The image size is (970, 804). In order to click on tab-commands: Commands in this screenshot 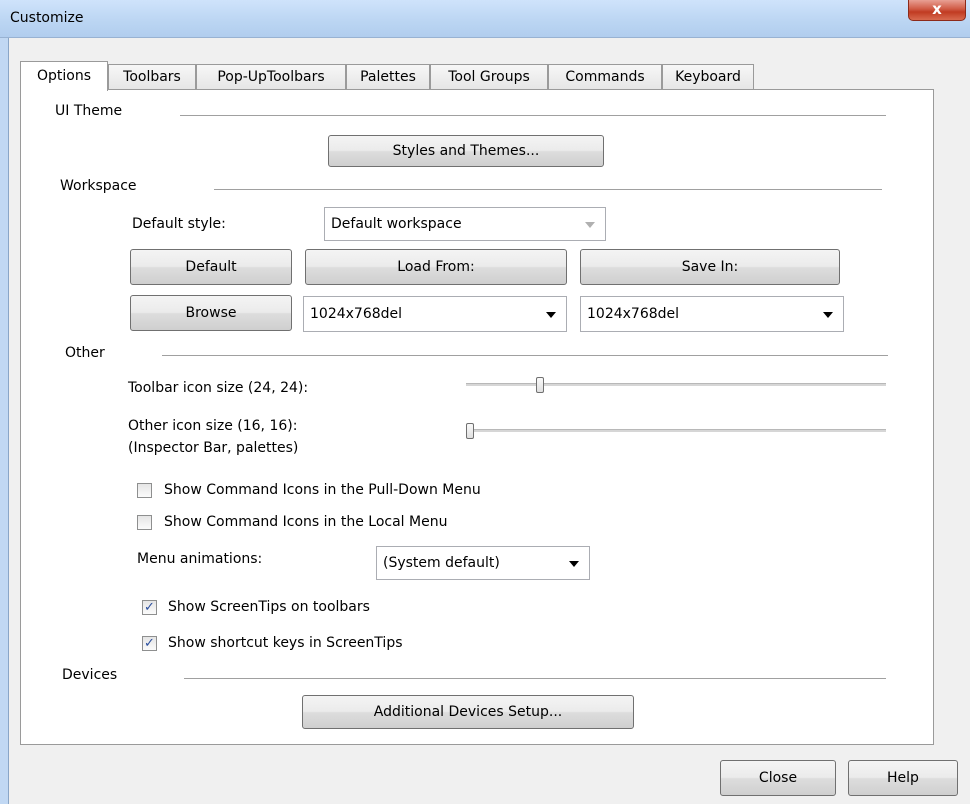, I will do `click(605, 77)`.